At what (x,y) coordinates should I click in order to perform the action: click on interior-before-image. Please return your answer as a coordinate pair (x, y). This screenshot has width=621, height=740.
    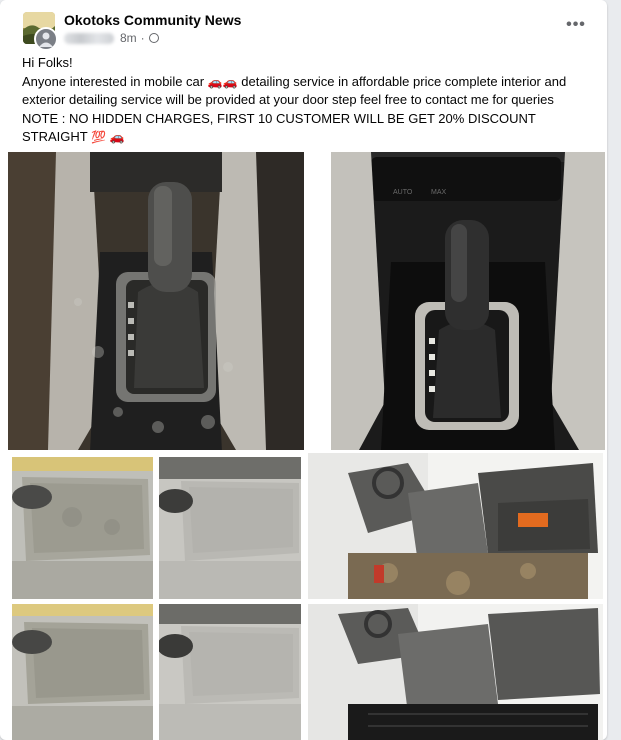
    Looking at the image, I should click on (455, 526).